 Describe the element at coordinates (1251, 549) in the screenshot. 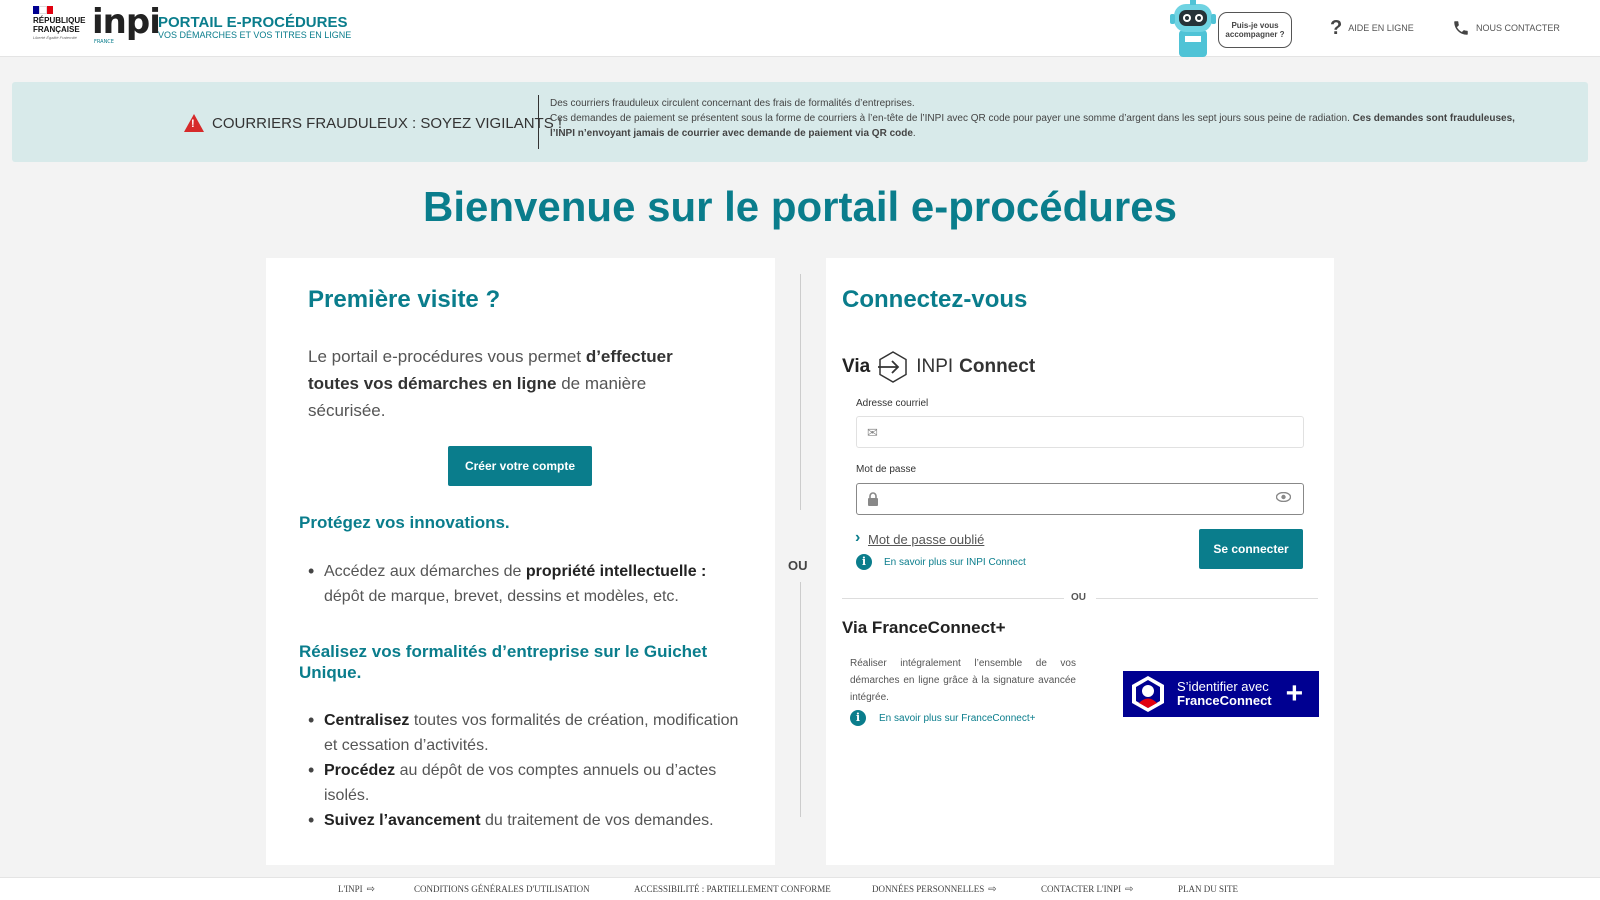

I see `login-button: Se connecter` at that location.